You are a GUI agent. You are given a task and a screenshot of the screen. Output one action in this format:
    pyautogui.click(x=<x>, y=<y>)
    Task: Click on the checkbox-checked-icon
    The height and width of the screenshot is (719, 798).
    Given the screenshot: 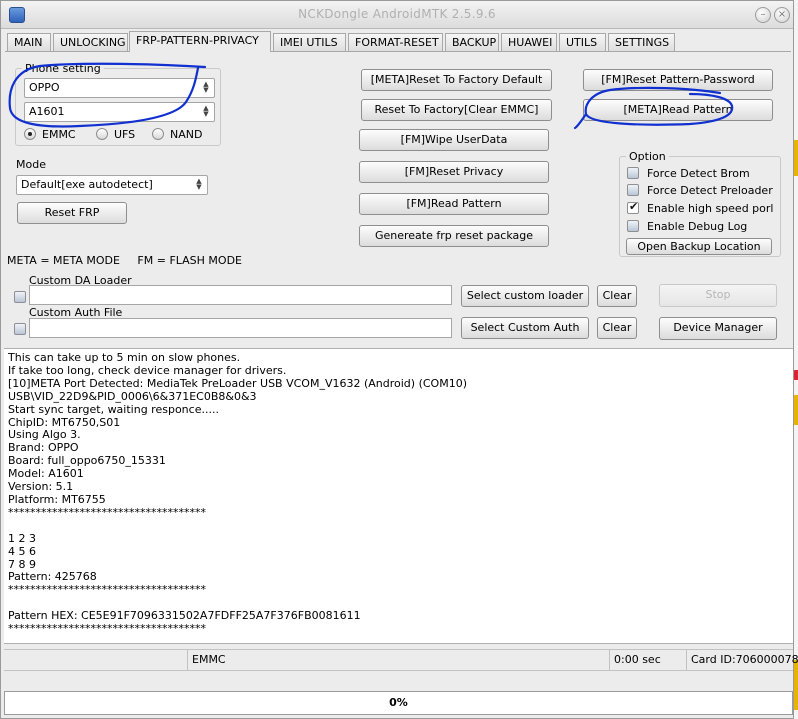 What is the action you would take?
    pyautogui.click(x=633, y=207)
    